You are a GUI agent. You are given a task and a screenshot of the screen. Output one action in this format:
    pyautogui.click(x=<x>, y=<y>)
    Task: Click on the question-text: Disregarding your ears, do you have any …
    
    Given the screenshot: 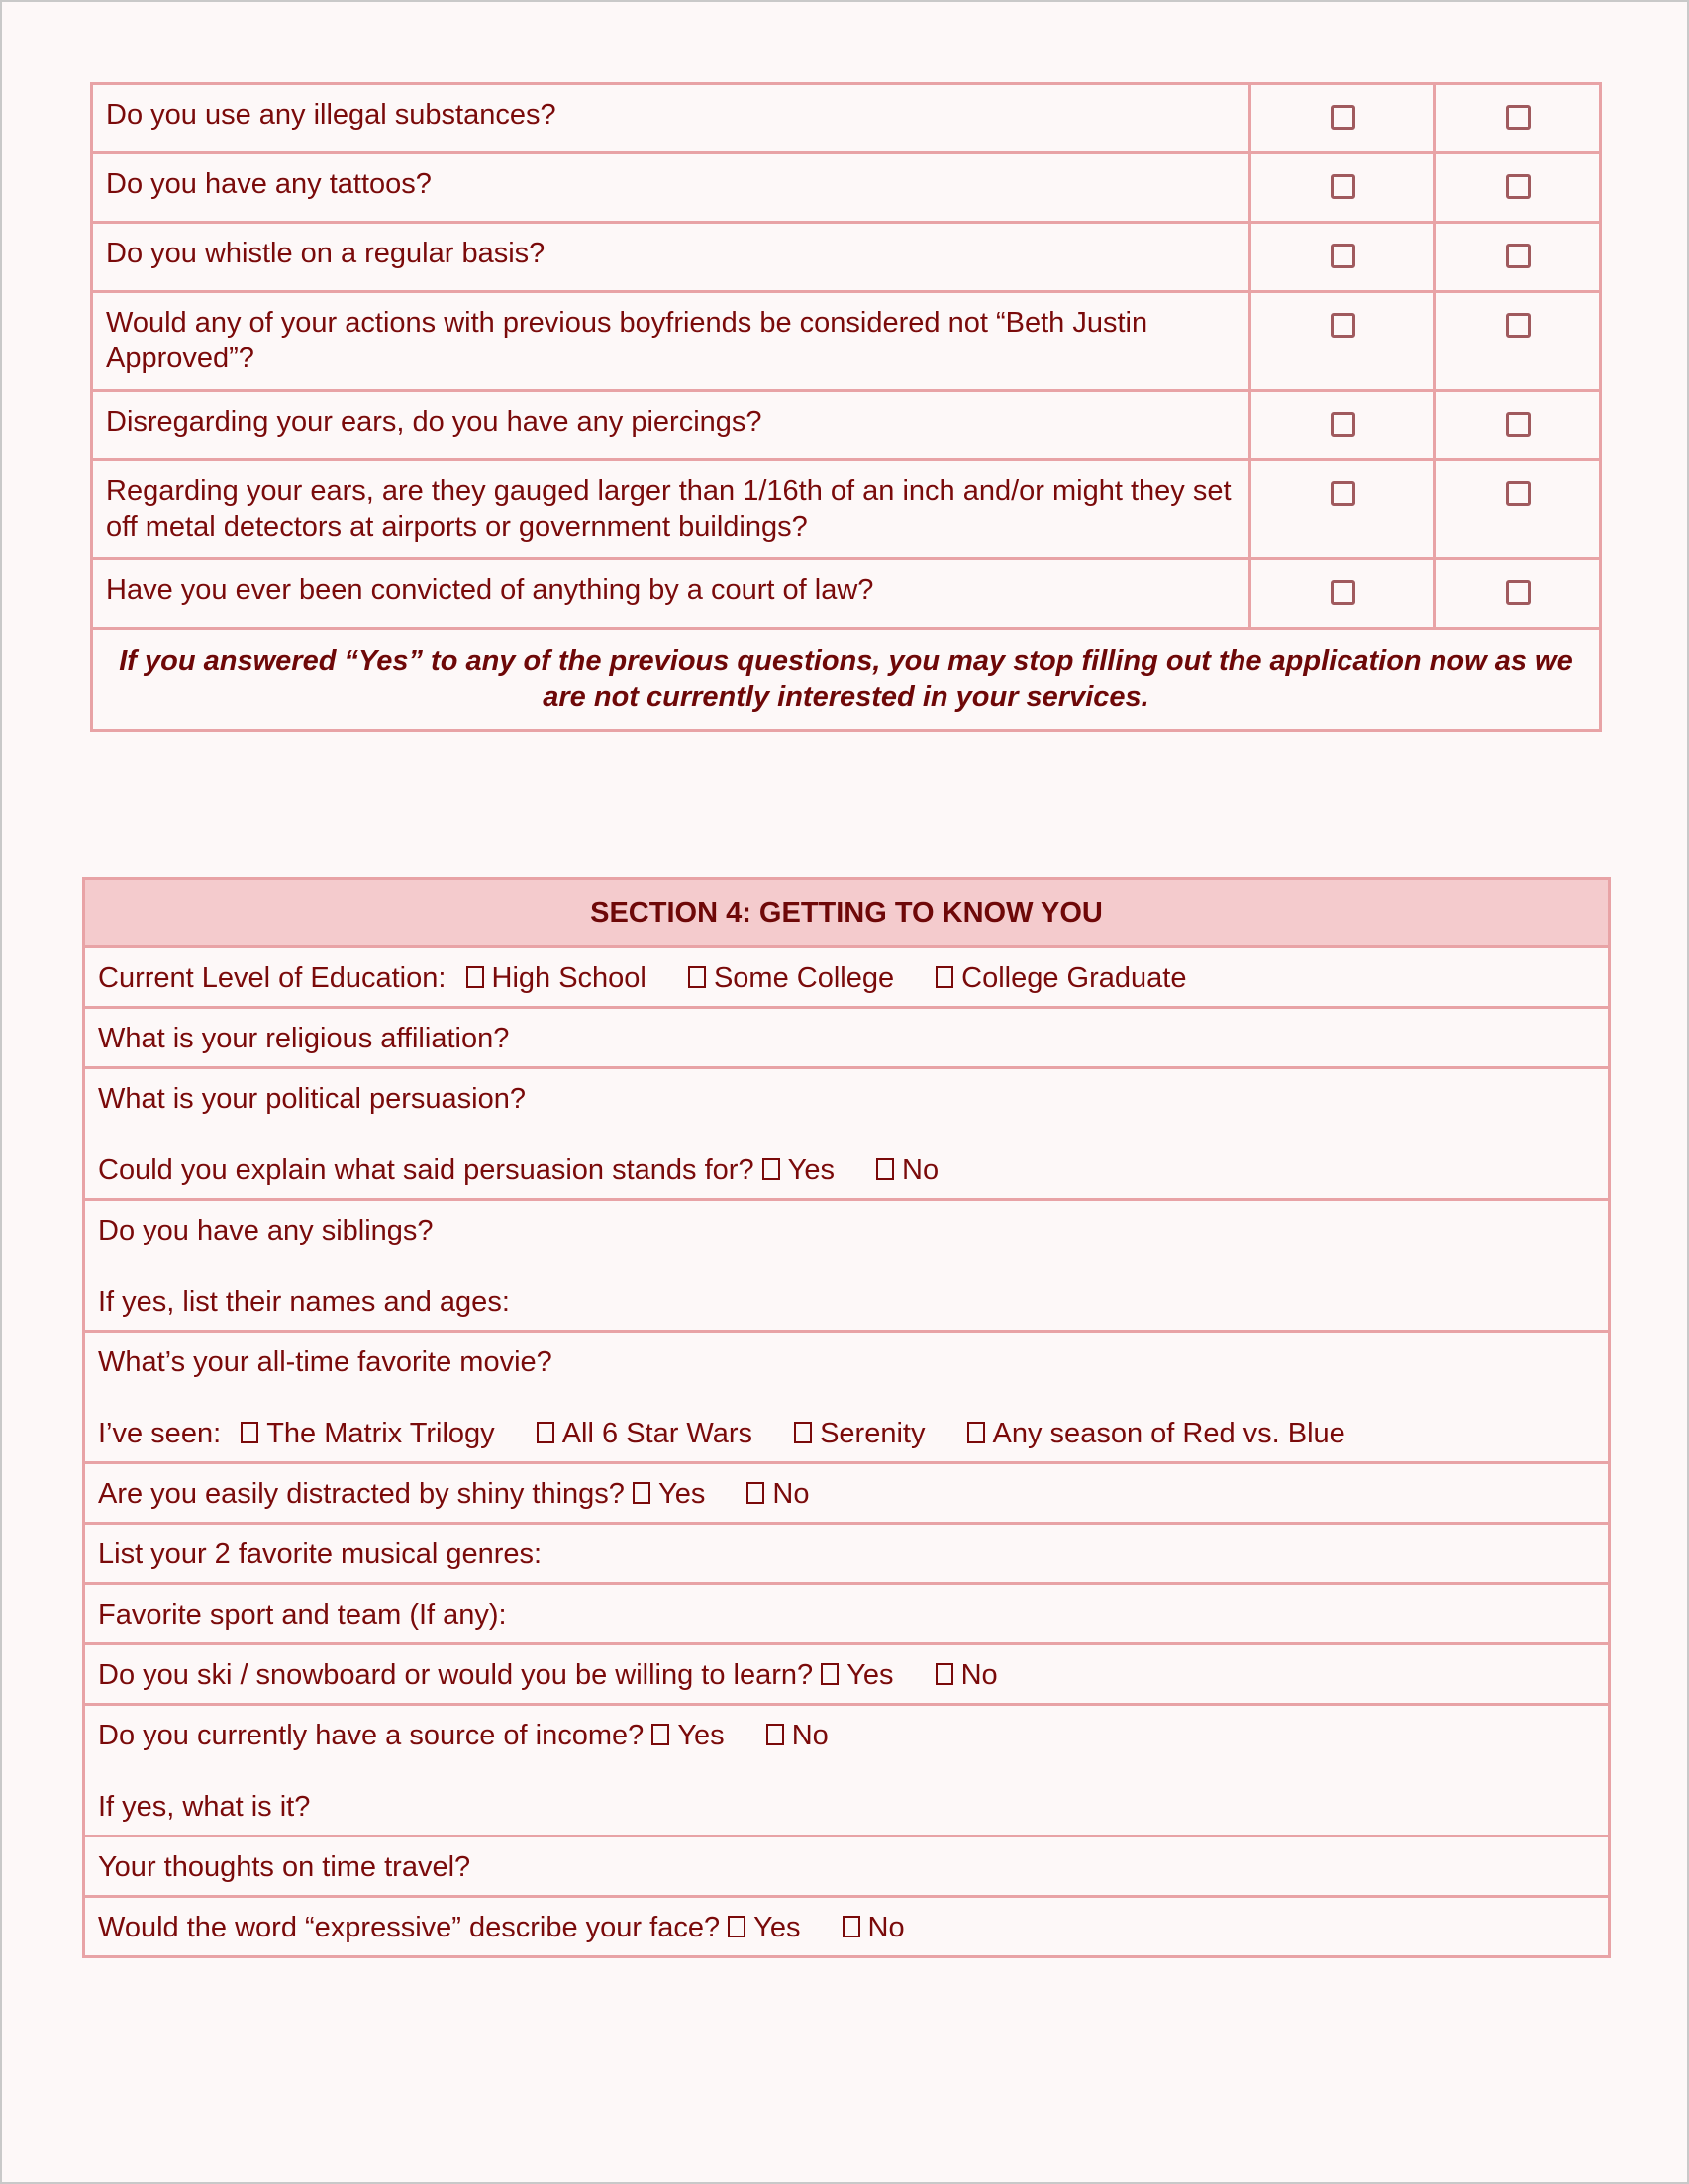 What is the action you would take?
    pyautogui.click(x=670, y=425)
    